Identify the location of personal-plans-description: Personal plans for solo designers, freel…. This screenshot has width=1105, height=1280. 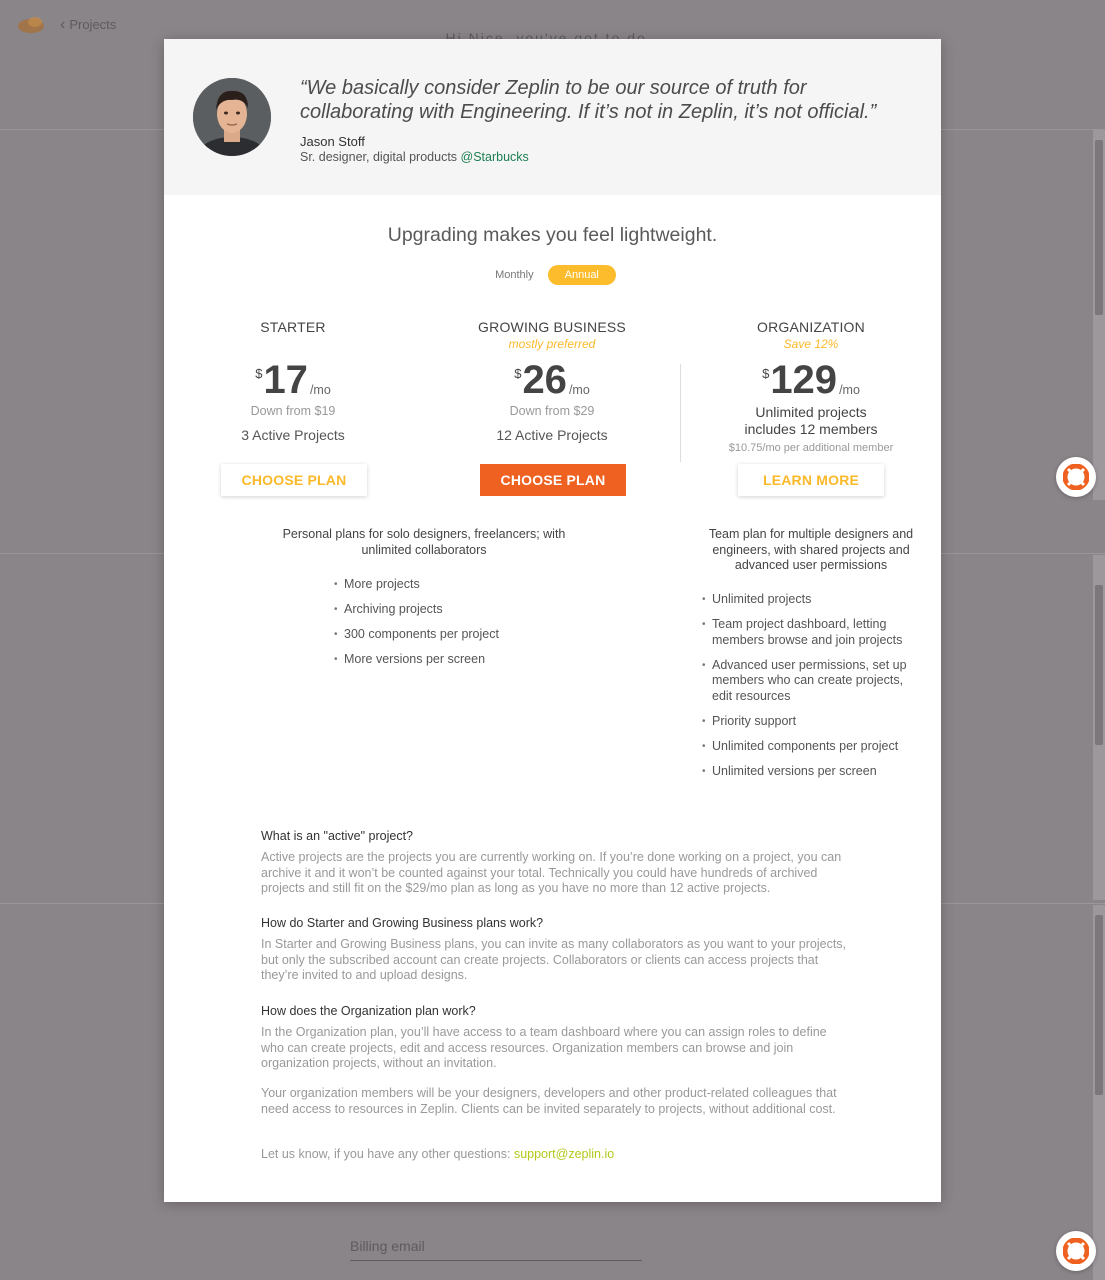
(424, 542).